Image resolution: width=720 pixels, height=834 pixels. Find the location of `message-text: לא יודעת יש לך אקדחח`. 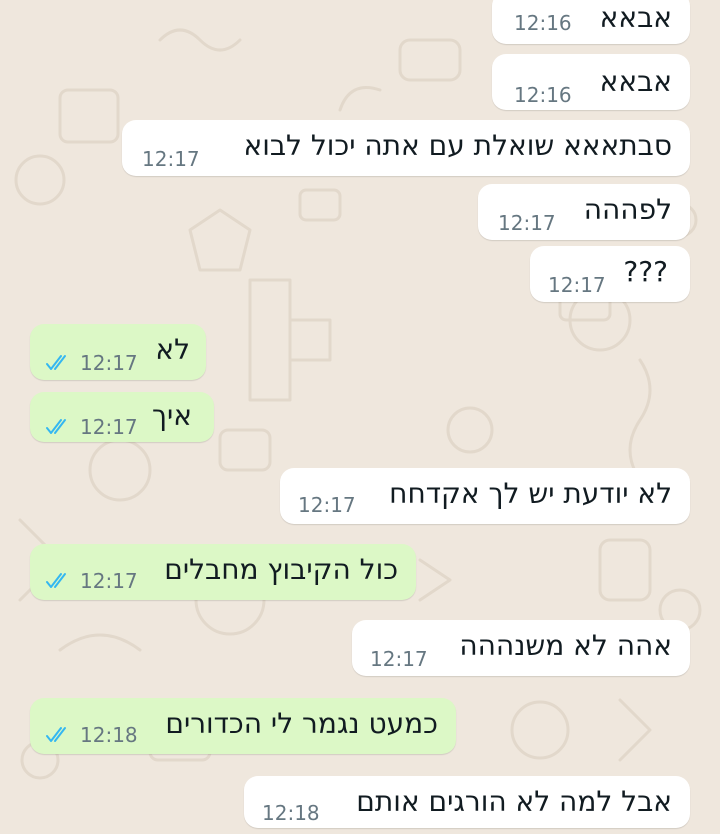

message-text: לא יודעת יש לך אקדחח is located at coordinates (530, 493).